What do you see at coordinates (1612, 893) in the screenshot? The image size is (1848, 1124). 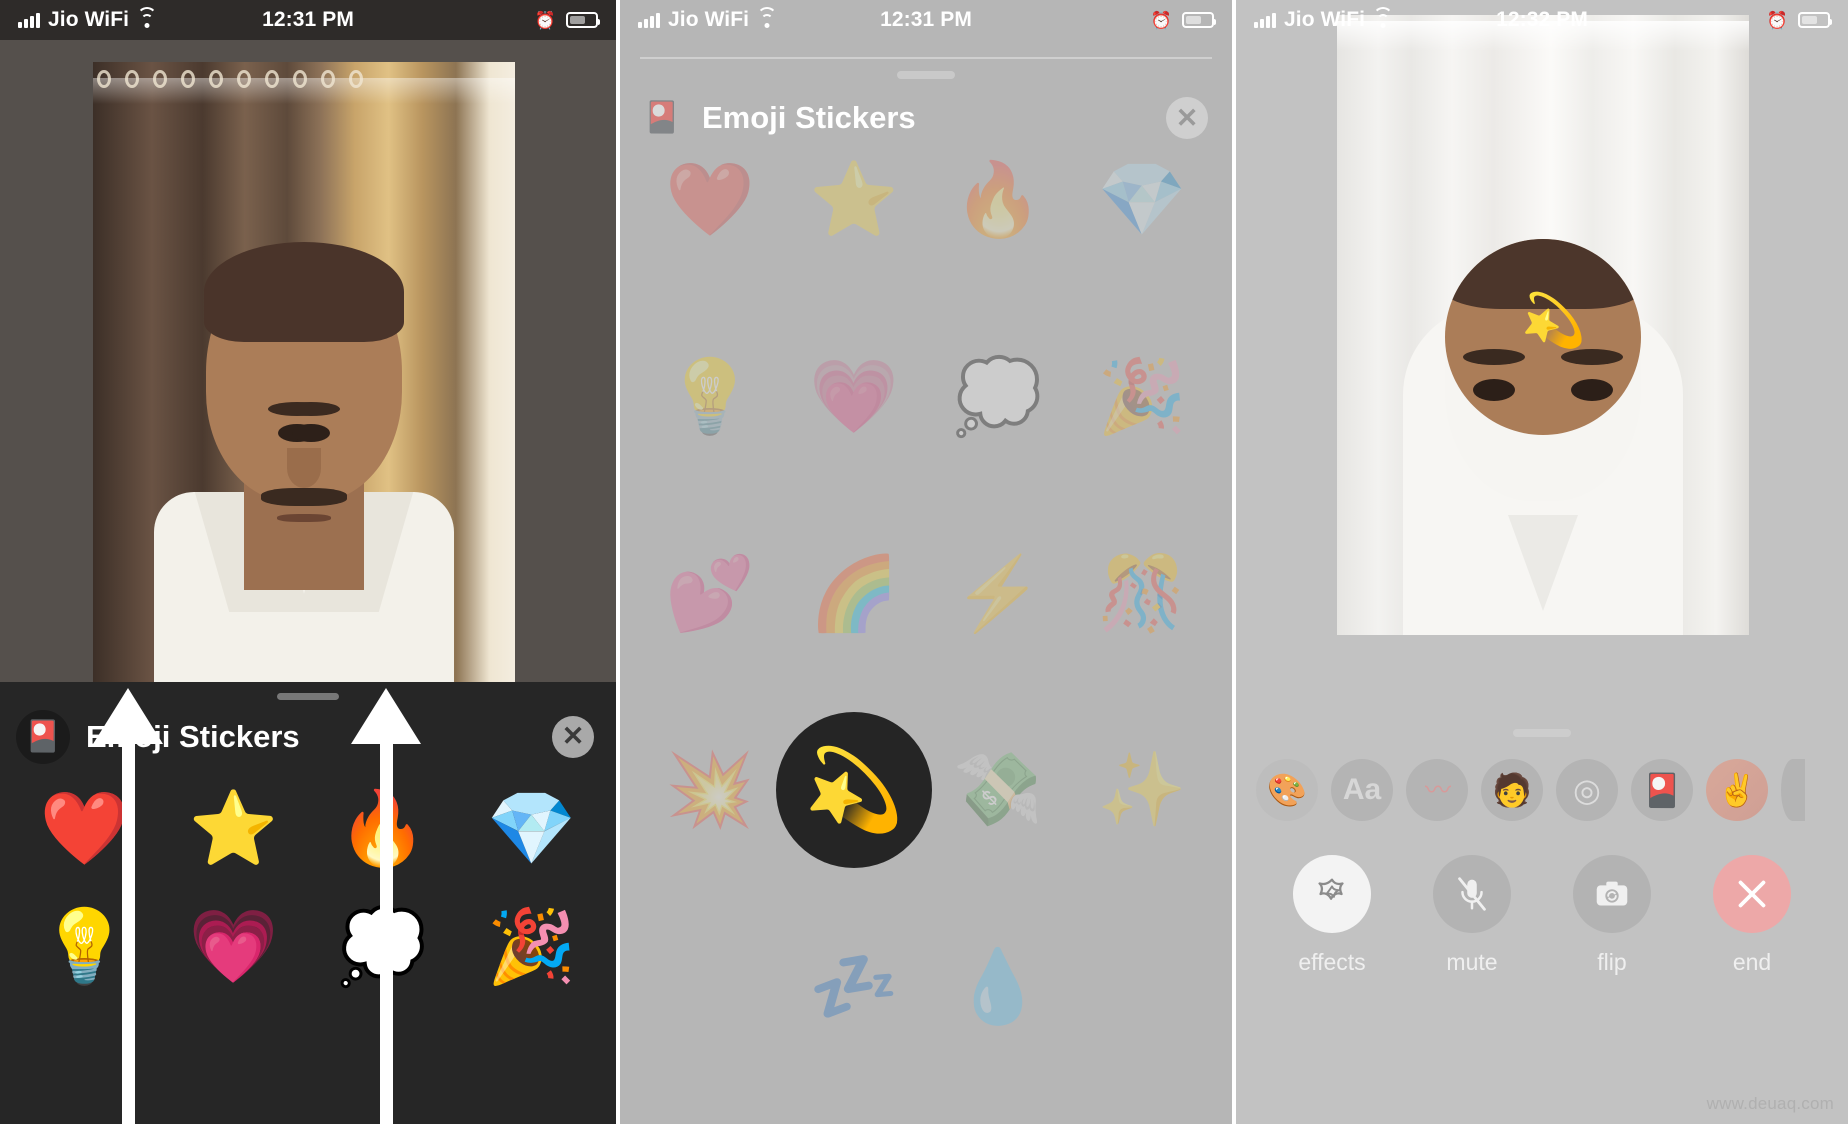 I see `camera-flip-icon` at bounding box center [1612, 893].